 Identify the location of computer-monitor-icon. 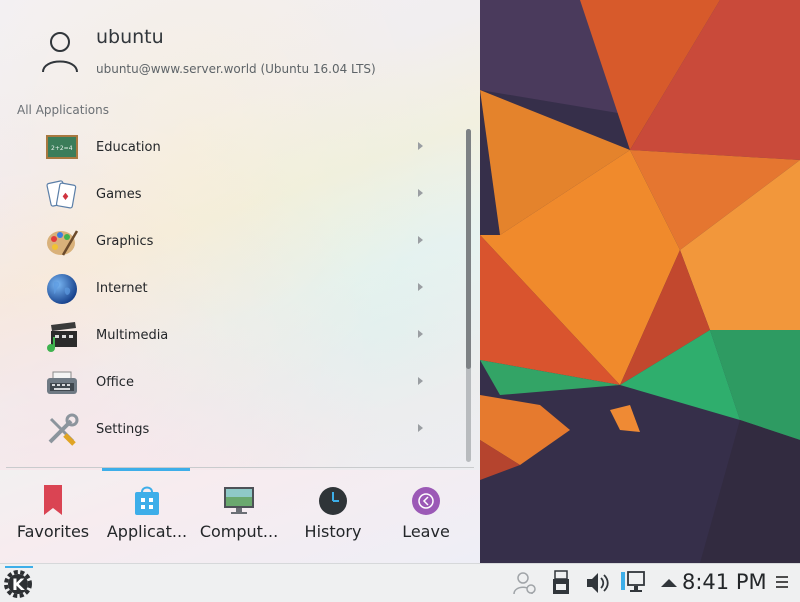
(239, 500).